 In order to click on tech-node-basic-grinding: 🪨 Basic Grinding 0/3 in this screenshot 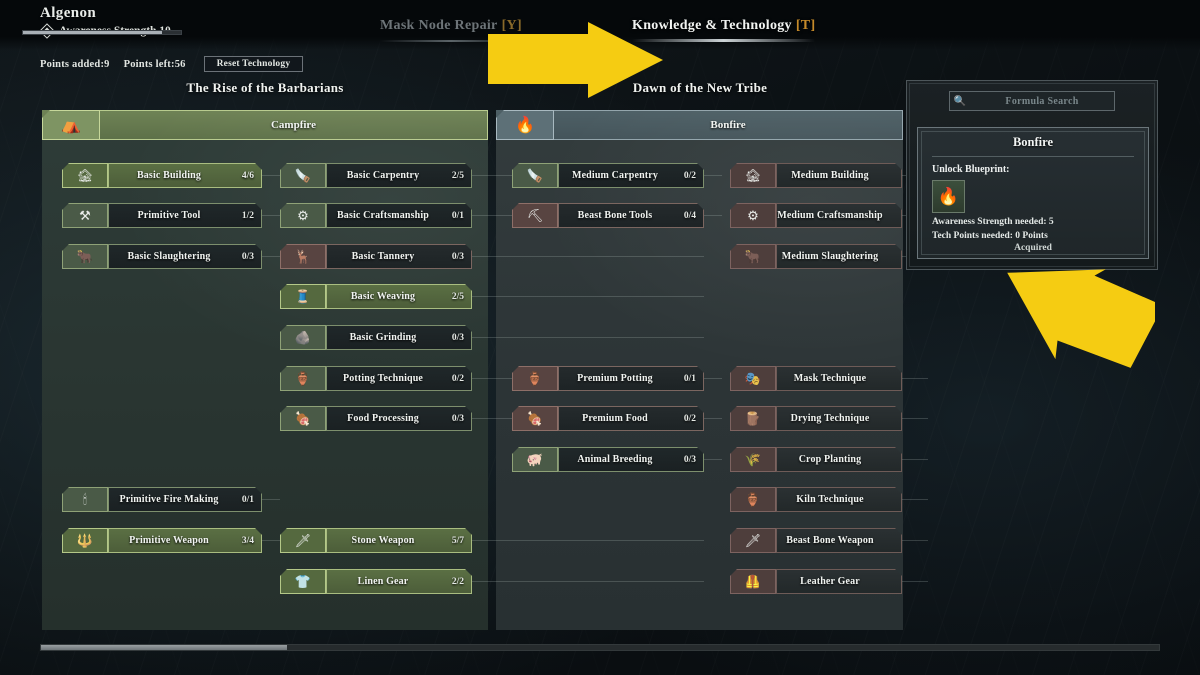, I will do `click(376, 337)`.